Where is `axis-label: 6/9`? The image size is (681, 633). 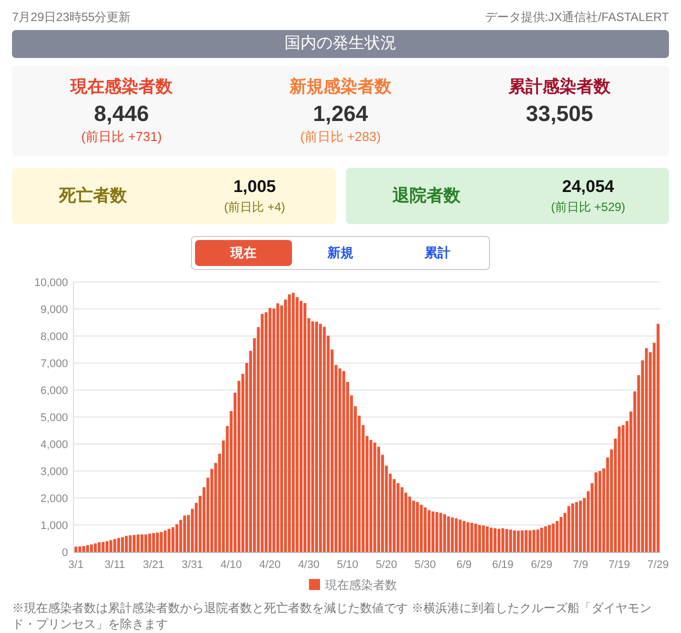 axis-label: 6/9 is located at coordinates (464, 564).